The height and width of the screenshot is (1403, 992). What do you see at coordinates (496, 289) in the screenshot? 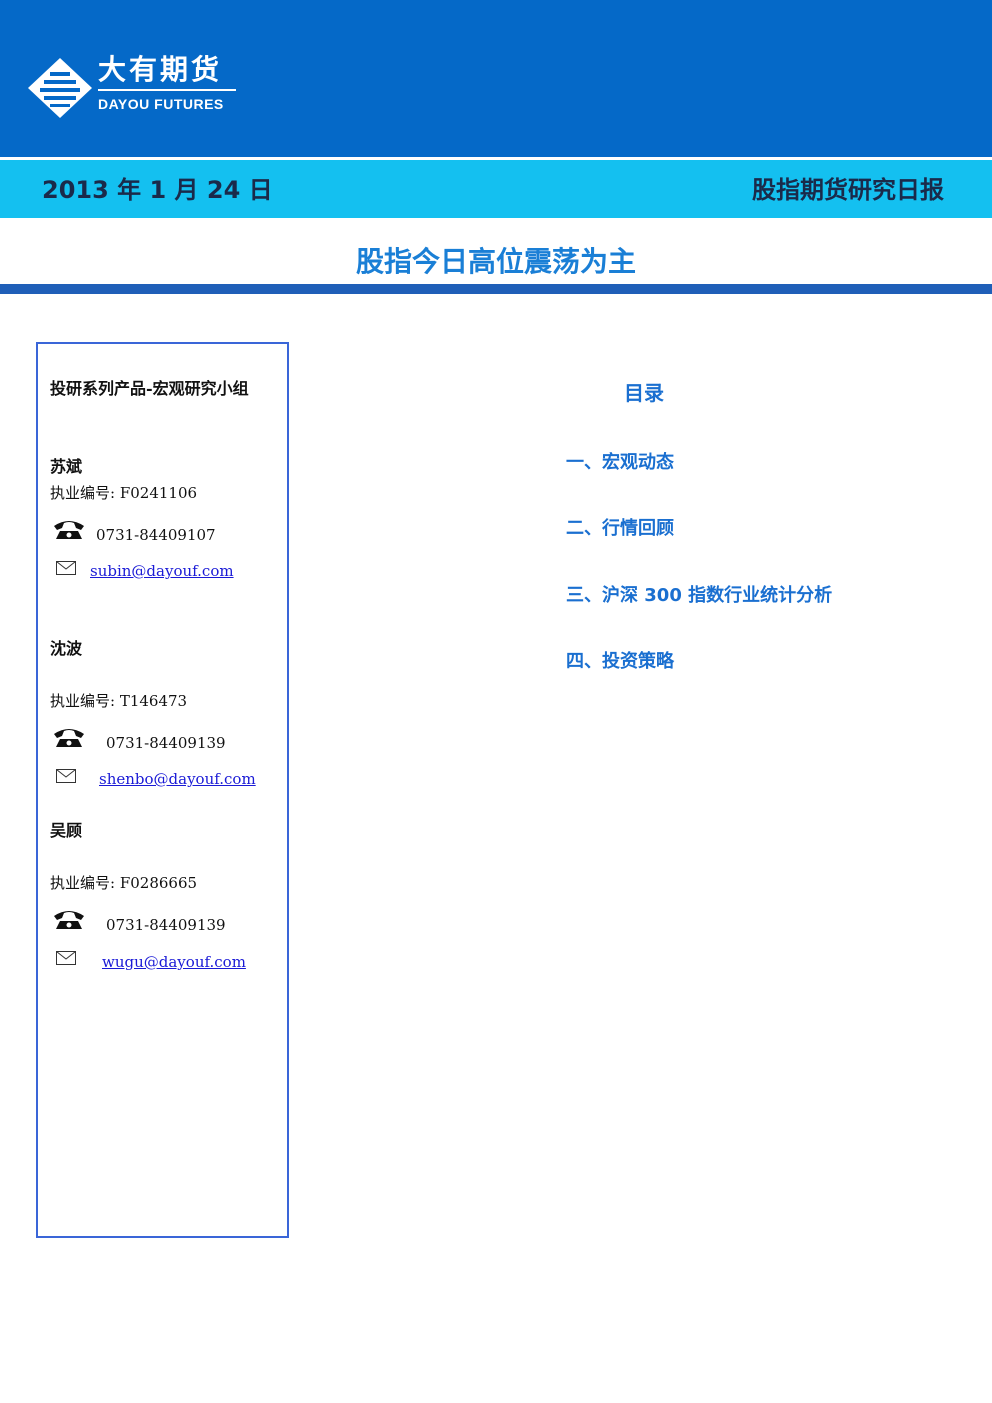
I see `headline-rule` at bounding box center [496, 289].